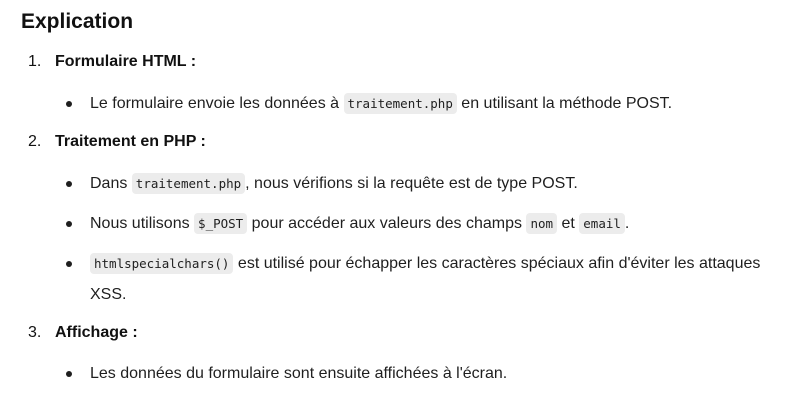 This screenshot has height=402, width=803. Describe the element at coordinates (111, 183) in the screenshot. I see `text-run: Dans` at that location.